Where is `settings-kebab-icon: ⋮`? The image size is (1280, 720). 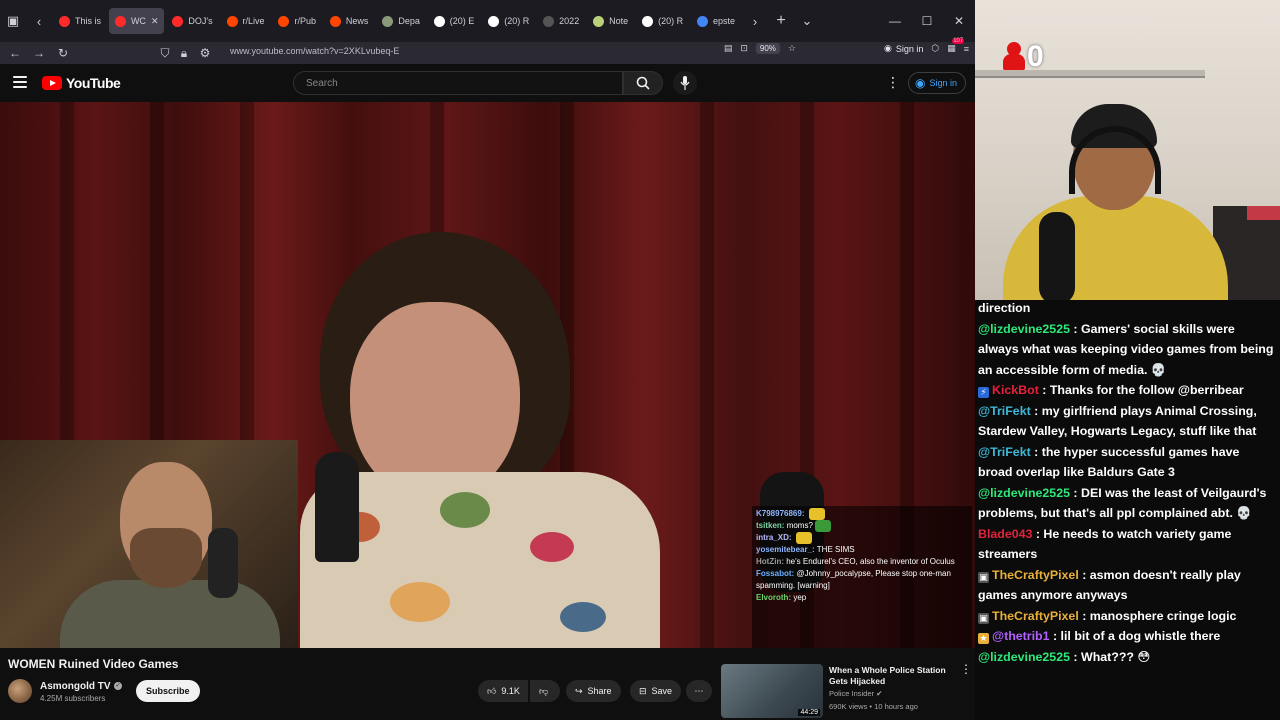 settings-kebab-icon: ⋮ is located at coordinates (893, 82).